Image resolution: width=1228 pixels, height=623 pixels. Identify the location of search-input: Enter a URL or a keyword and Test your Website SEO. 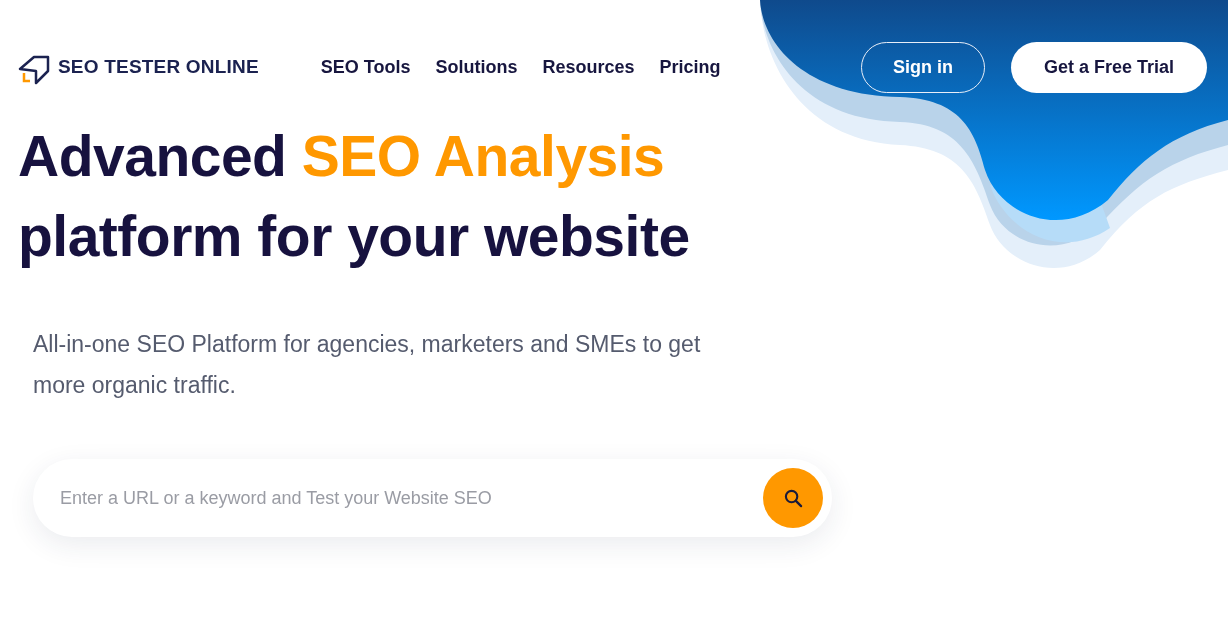
(410, 498).